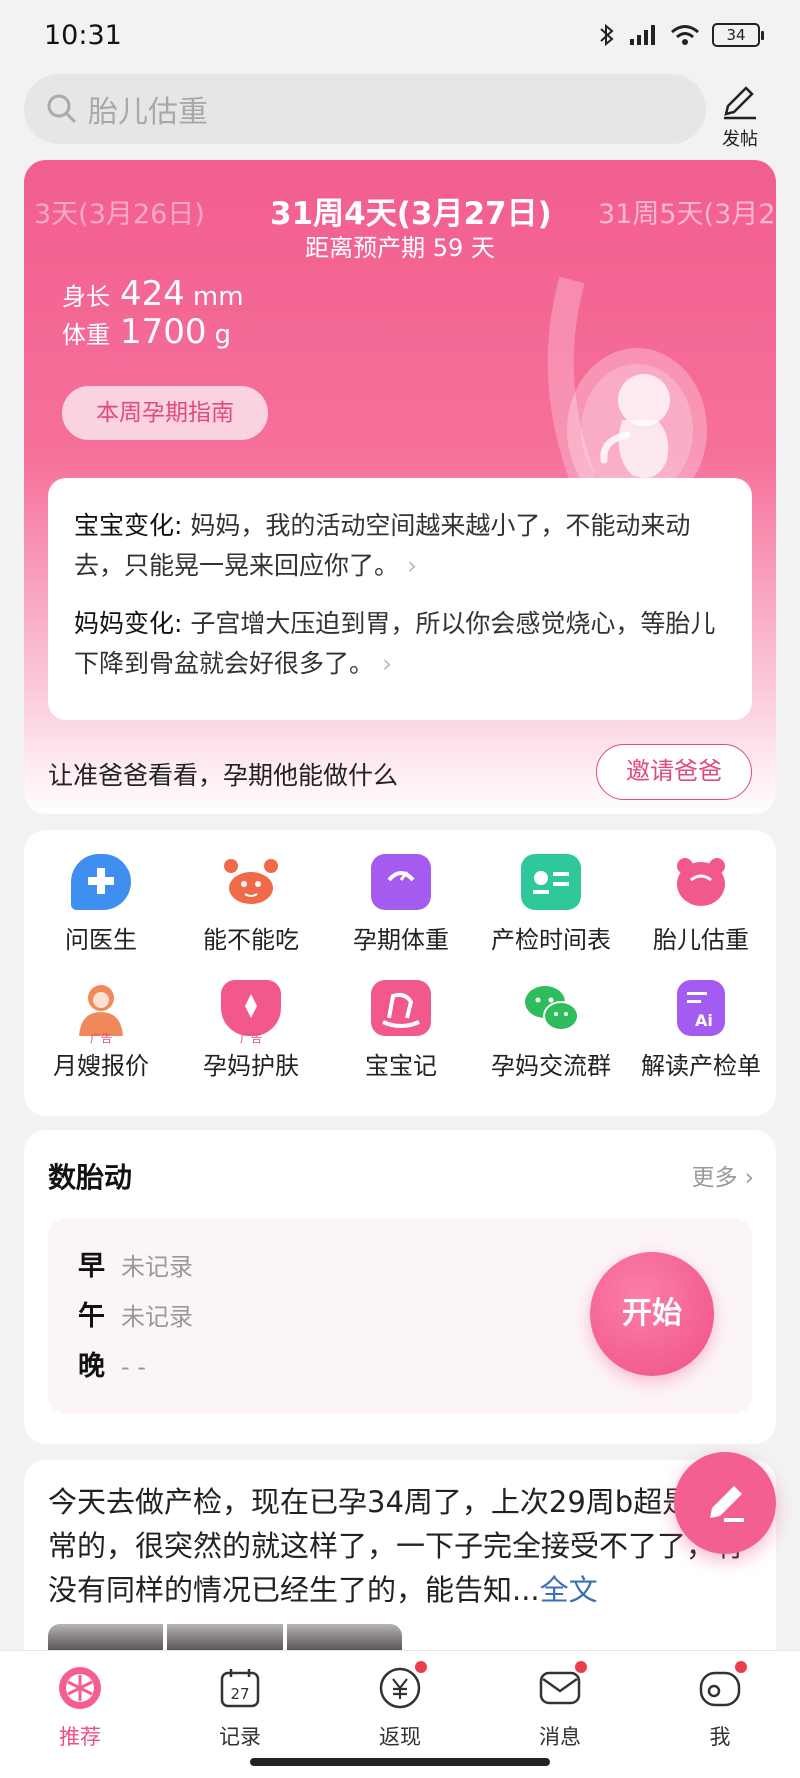  I want to click on tab-label: 返现, so click(400, 1737).